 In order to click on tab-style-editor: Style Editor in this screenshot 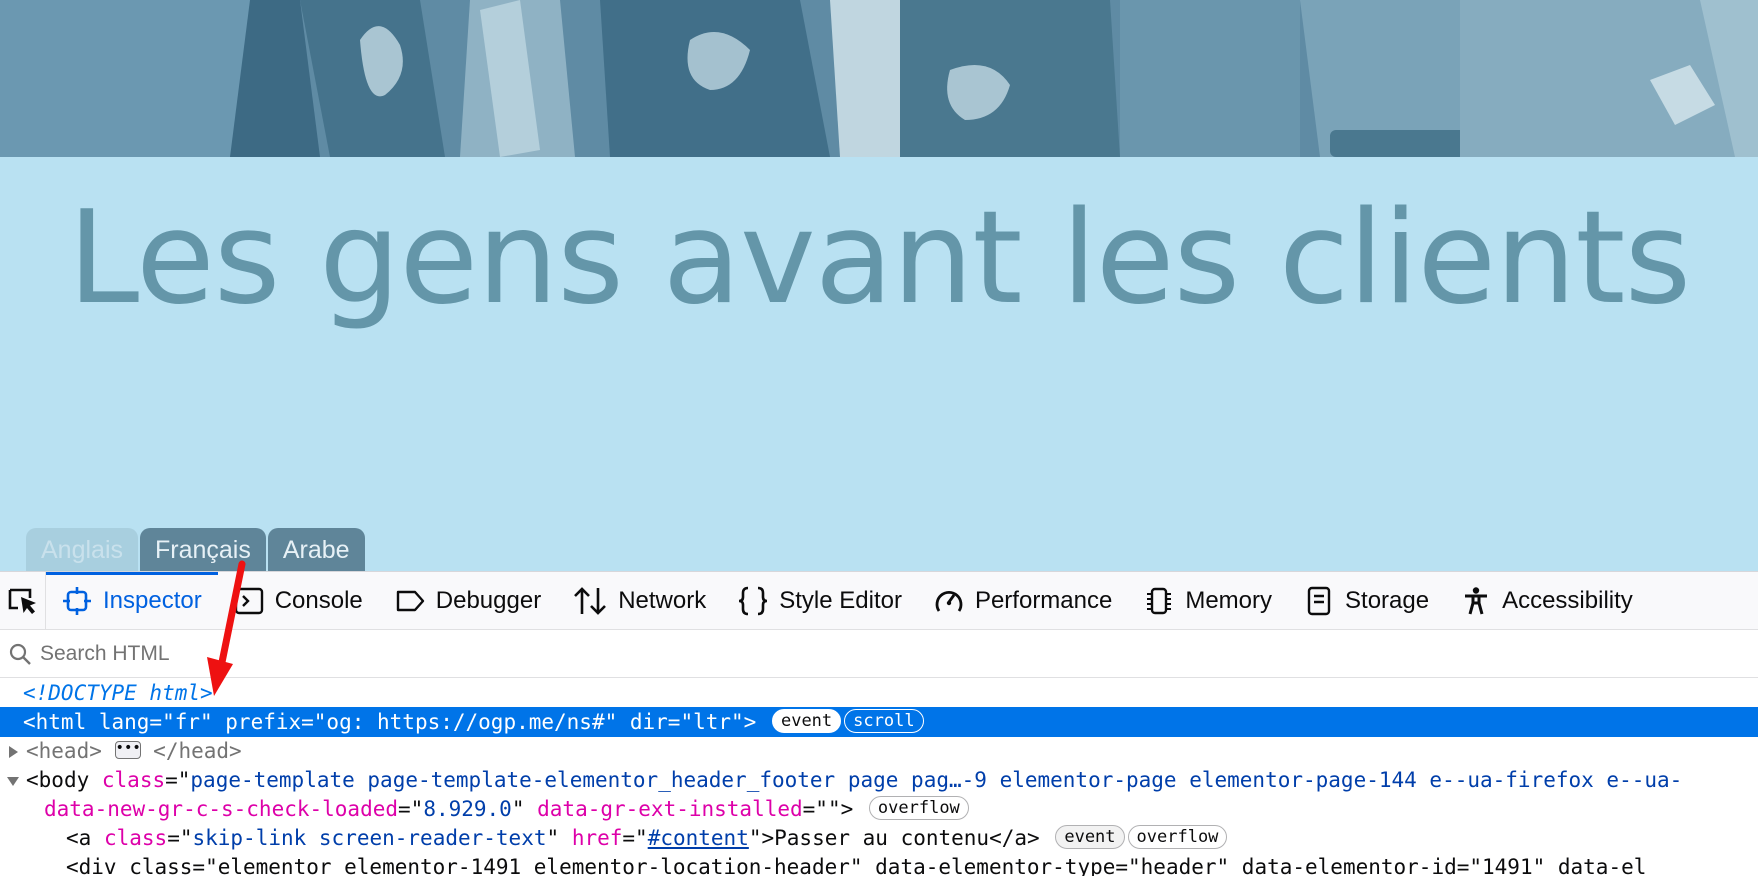, I will do `click(820, 601)`.